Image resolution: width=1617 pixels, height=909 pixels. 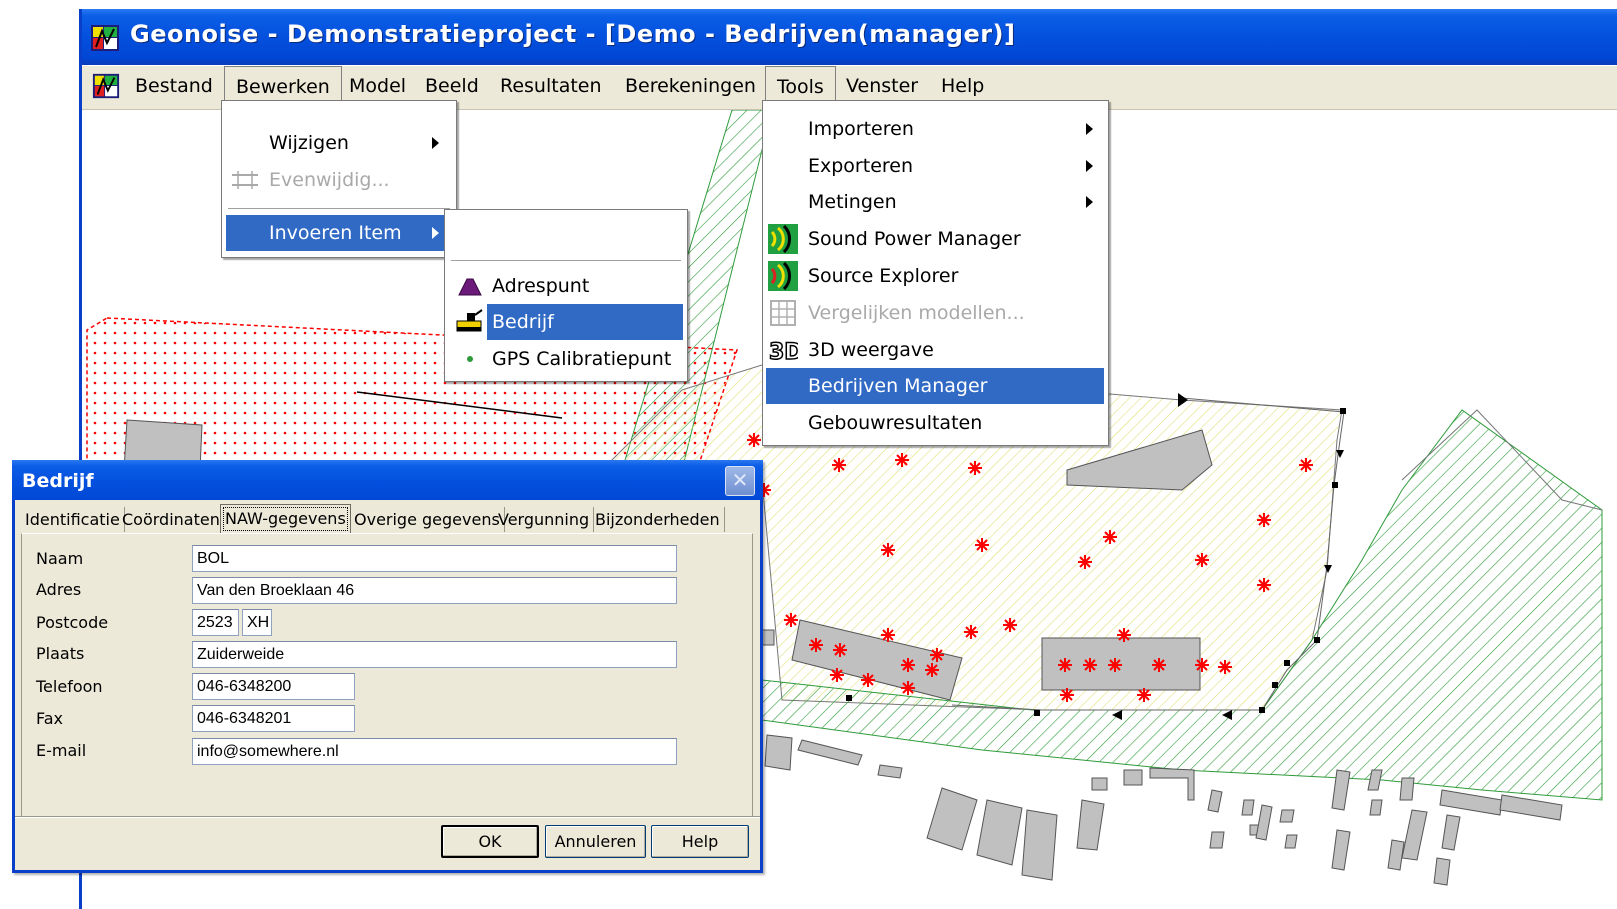 I want to click on adres-field: Van den Broeklaan 46, so click(x=434, y=590).